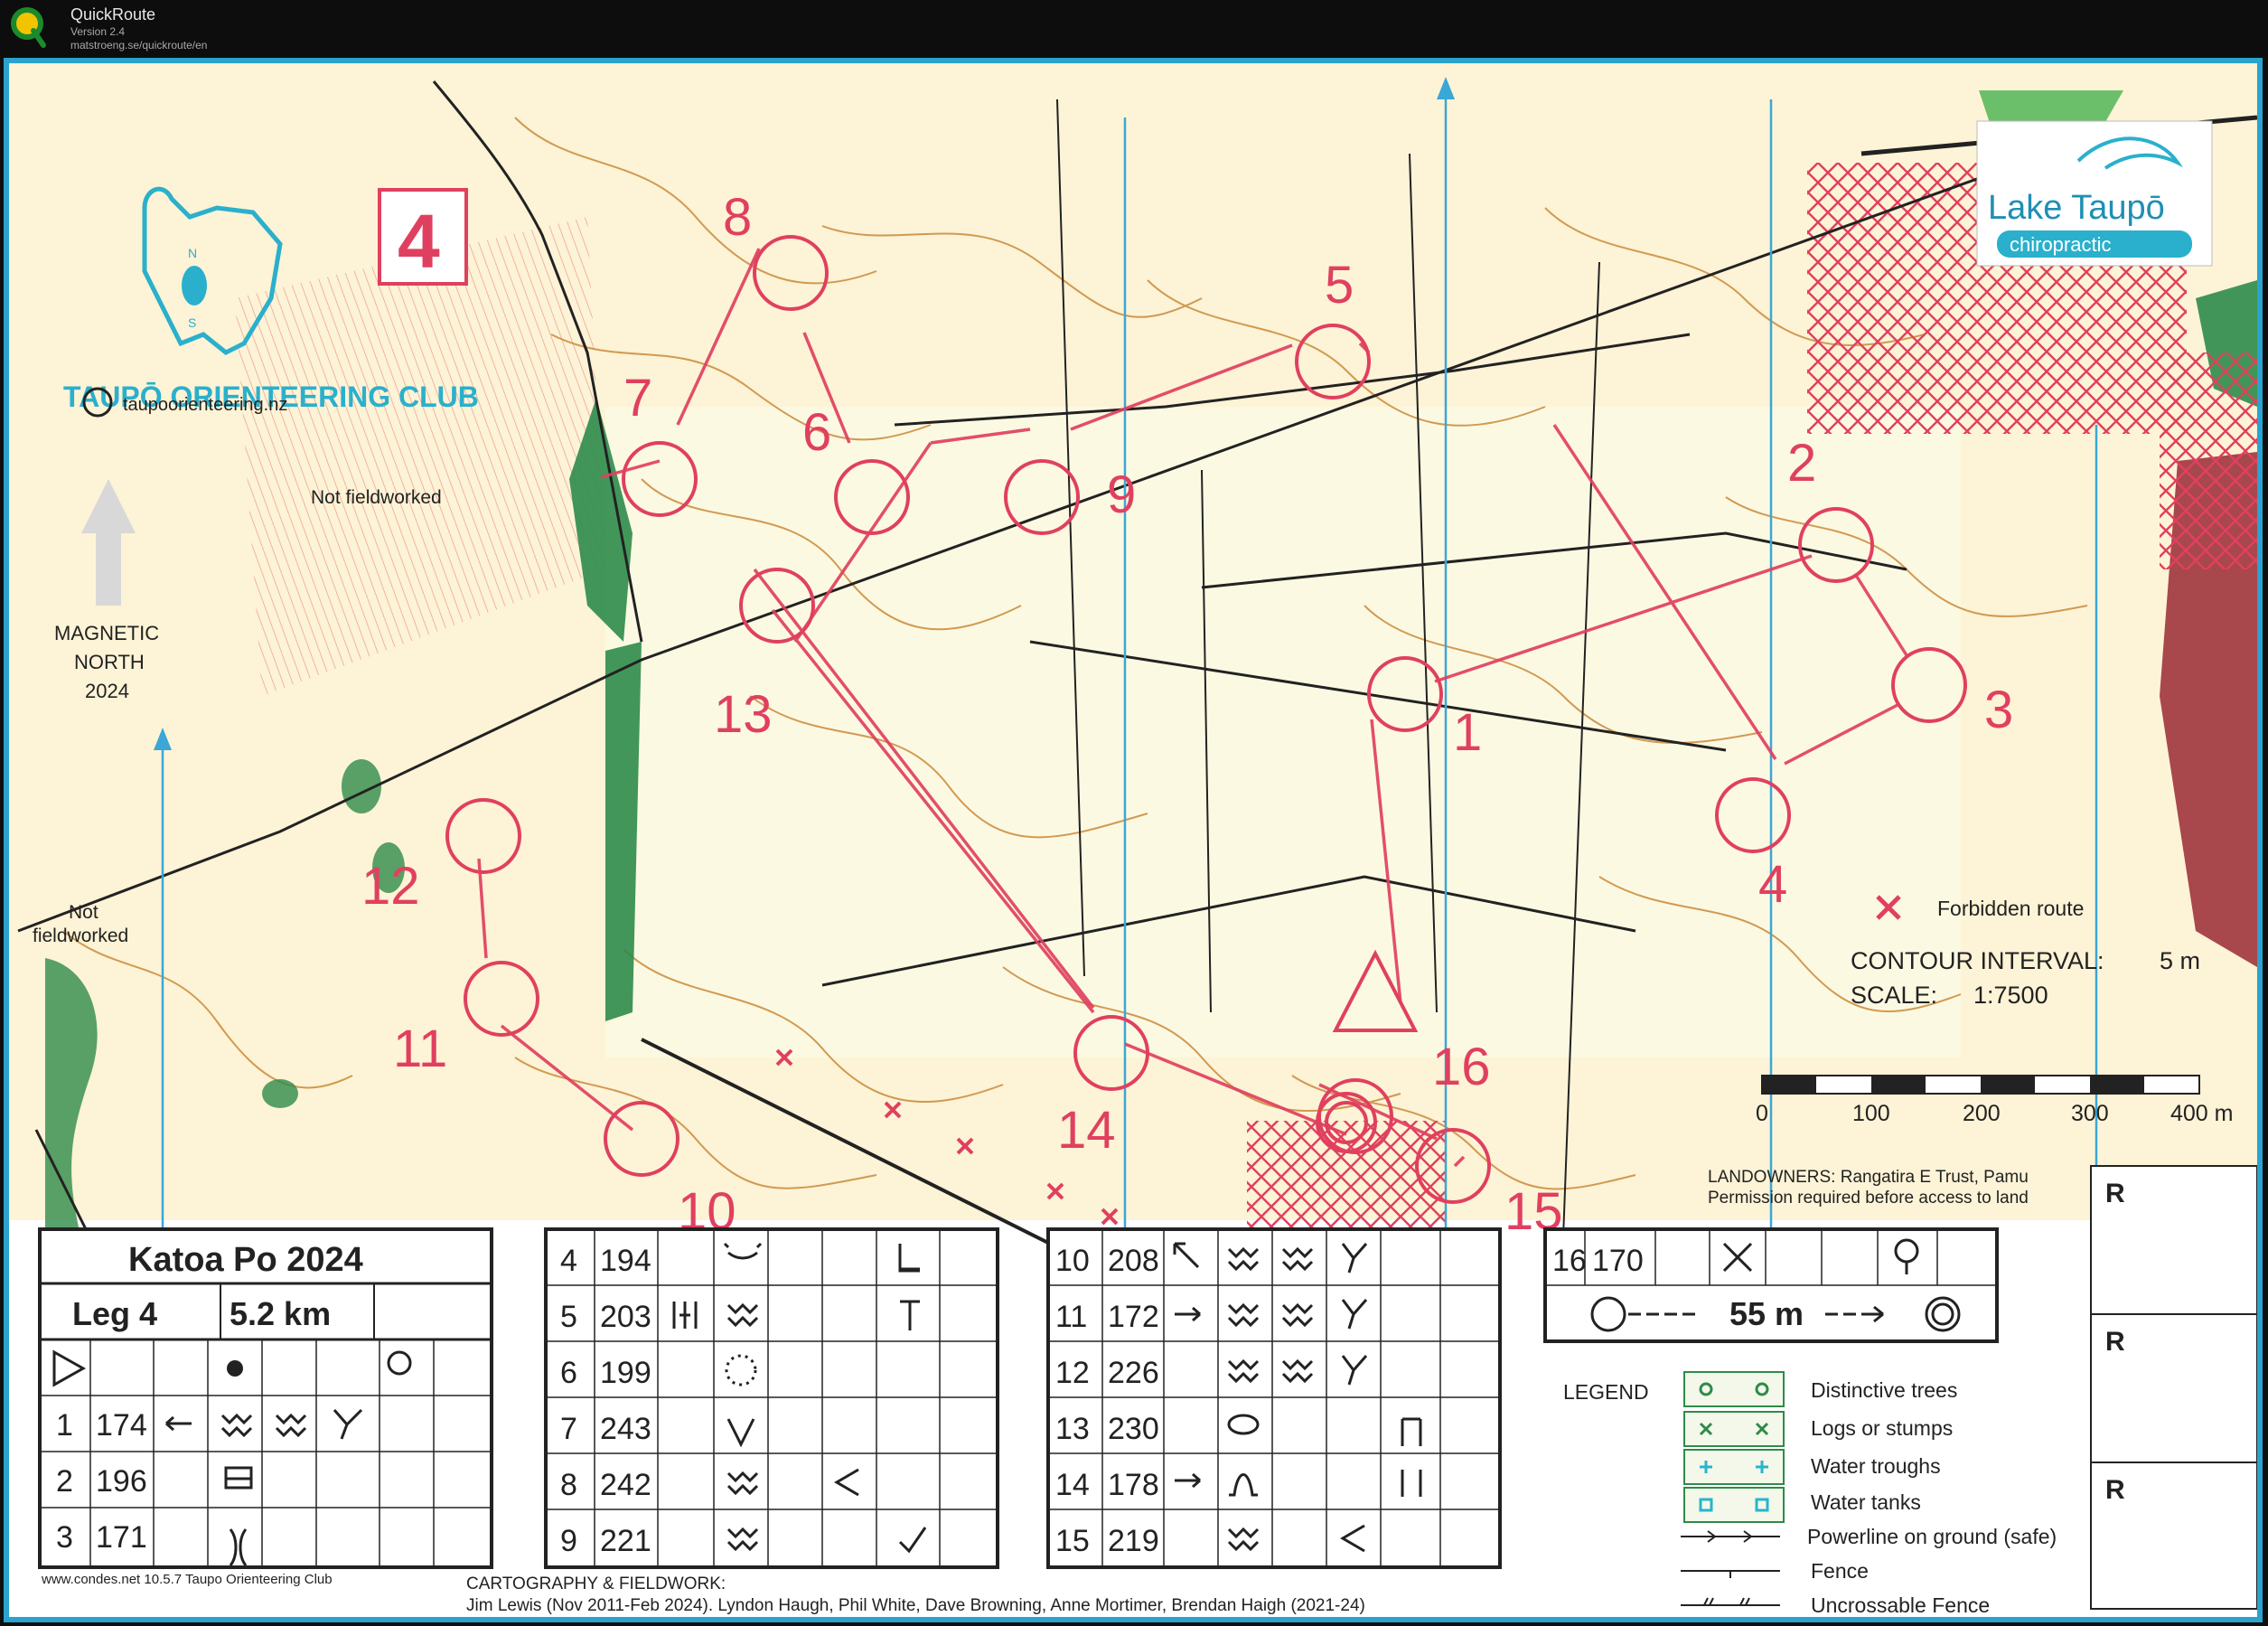  Describe the element at coordinates (121, 1425) in the screenshot. I see `row-1-code: 174` at that location.